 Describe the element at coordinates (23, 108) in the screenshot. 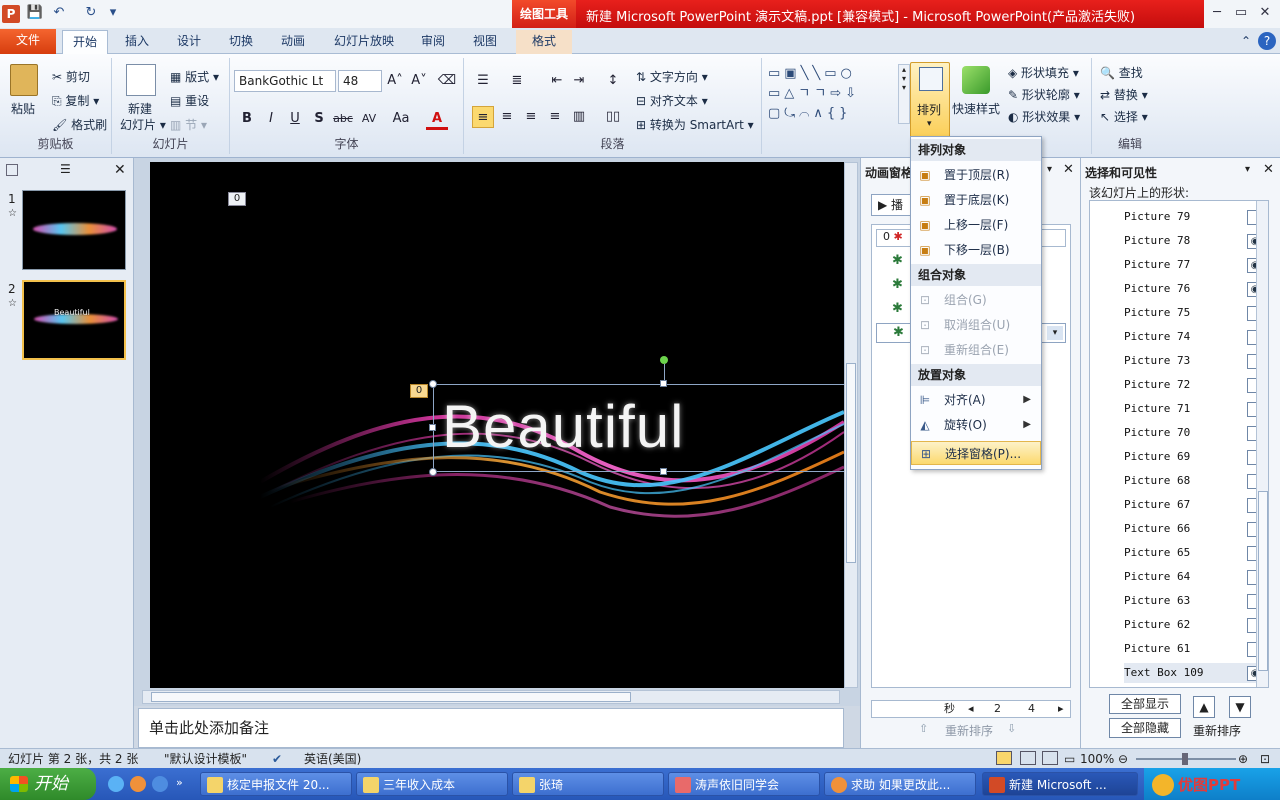

I see `paste-button: 粘贴` at that location.